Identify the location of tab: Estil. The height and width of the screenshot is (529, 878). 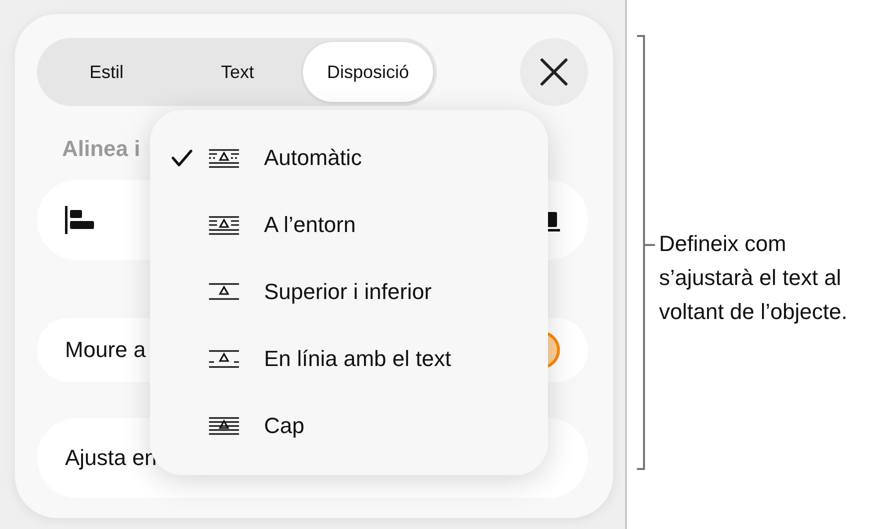
(106, 72).